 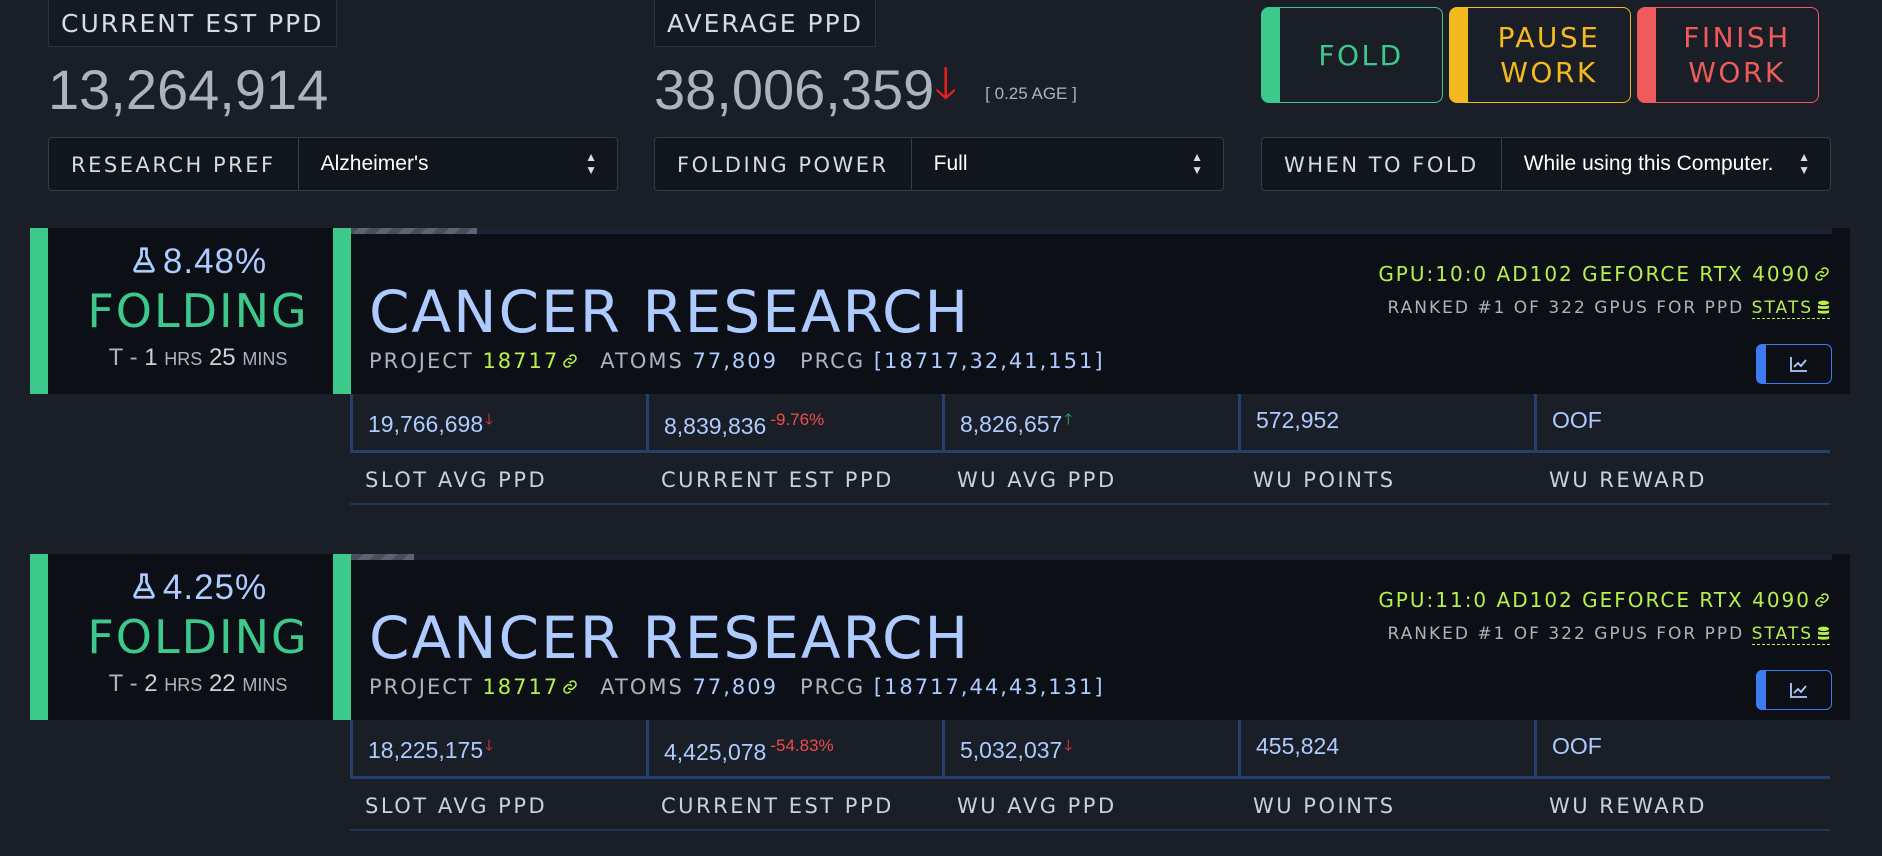 What do you see at coordinates (802, 745) in the screenshot?
I see `current-est-change: -54.83%` at bounding box center [802, 745].